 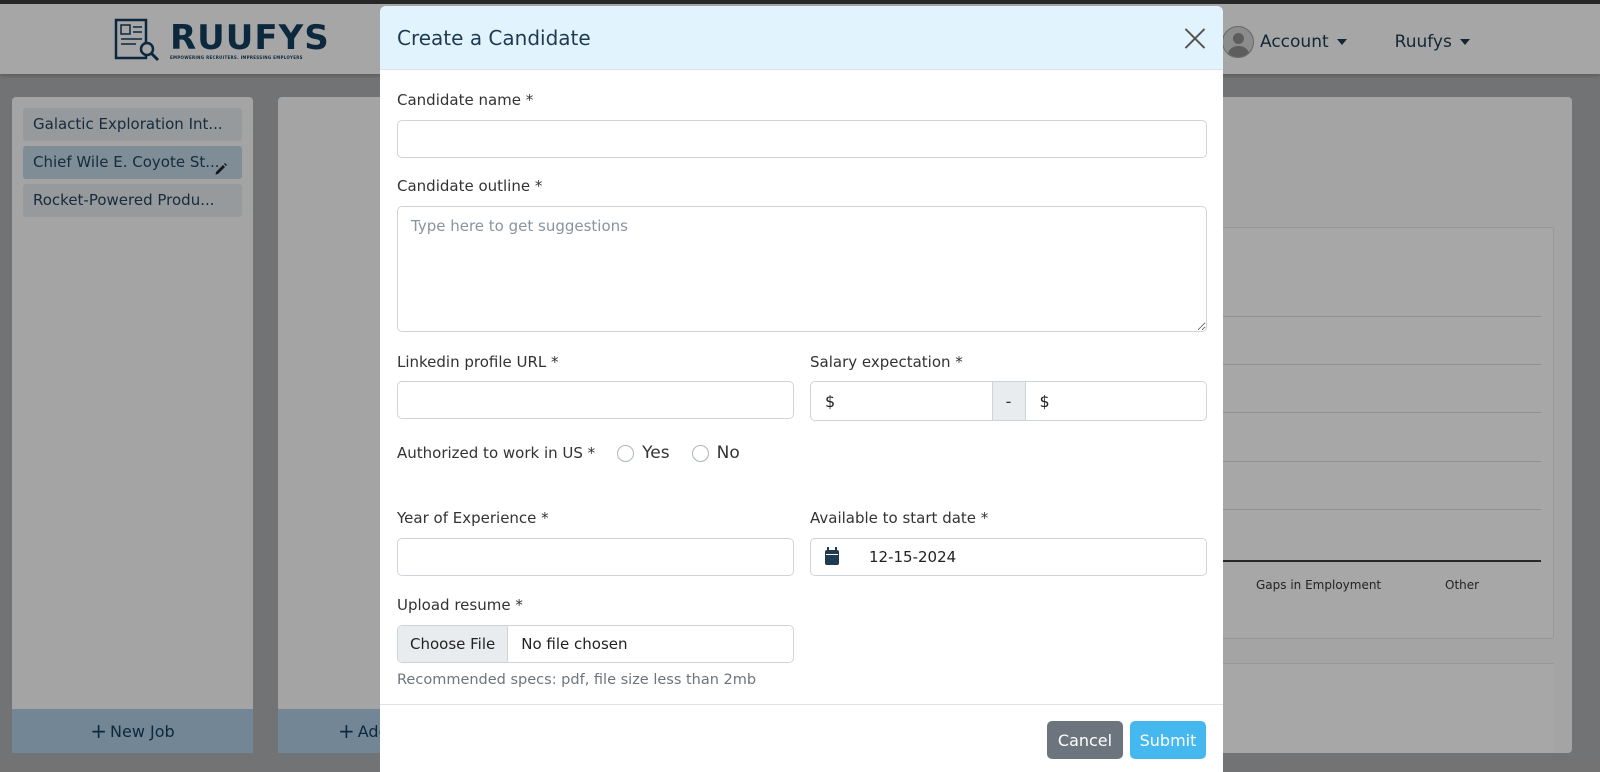 I want to click on submit-button: Submit, so click(x=1168, y=740).